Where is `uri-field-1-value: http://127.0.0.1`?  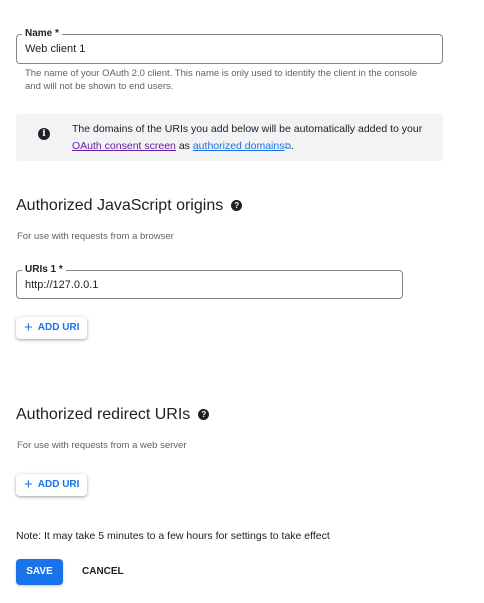 uri-field-1-value: http://127.0.0.1 is located at coordinates (61, 285).